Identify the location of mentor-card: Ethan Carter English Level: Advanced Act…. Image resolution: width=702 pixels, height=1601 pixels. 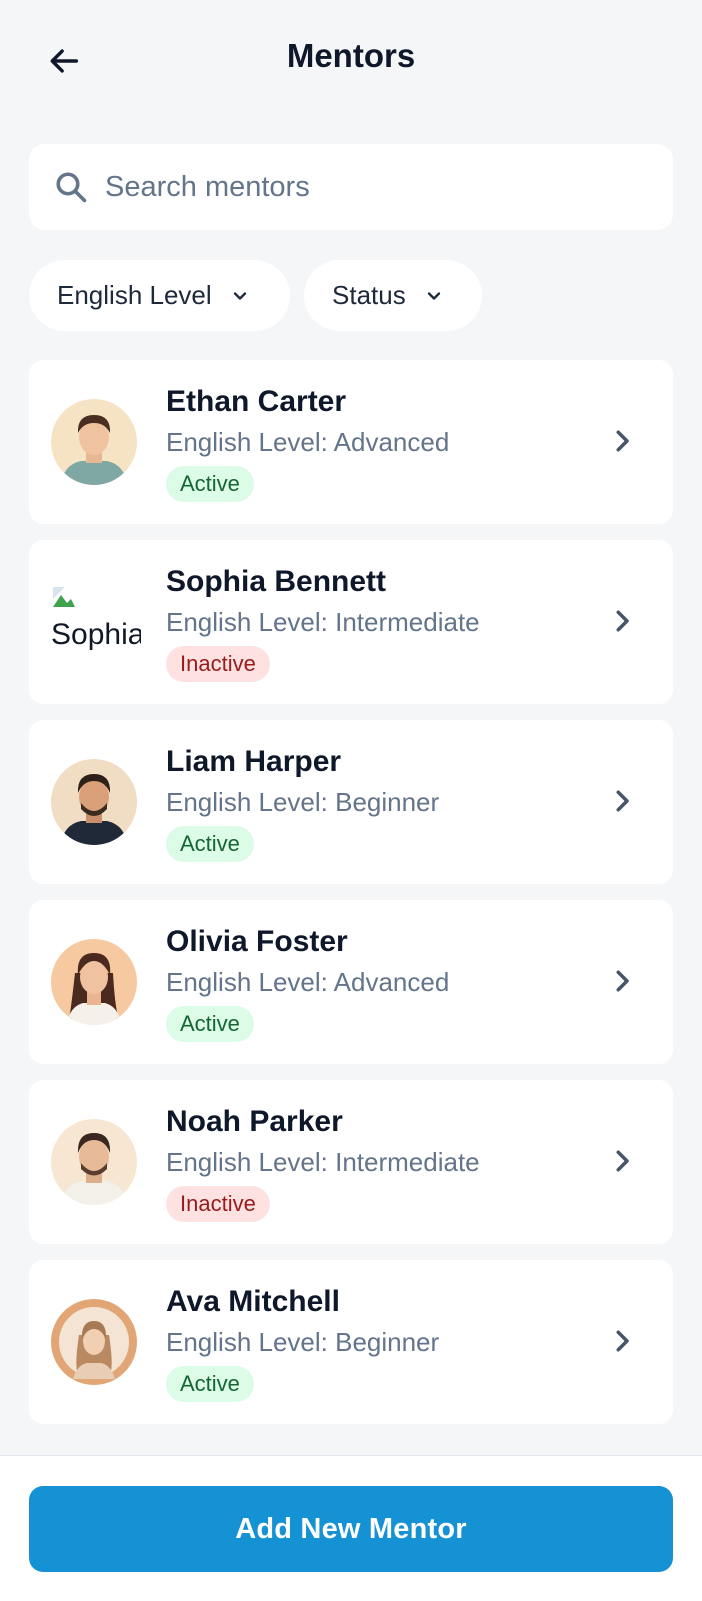
(351, 442).